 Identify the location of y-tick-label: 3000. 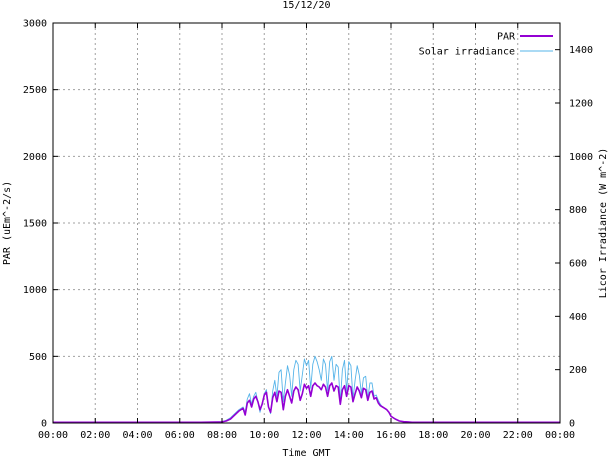
(35, 24).